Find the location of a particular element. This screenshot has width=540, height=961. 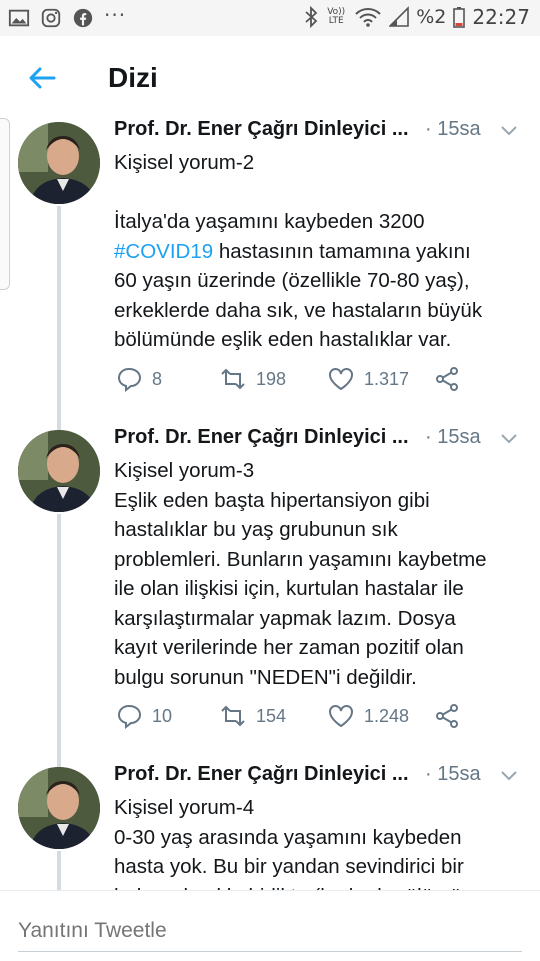

image-icon is located at coordinates (19, 18).